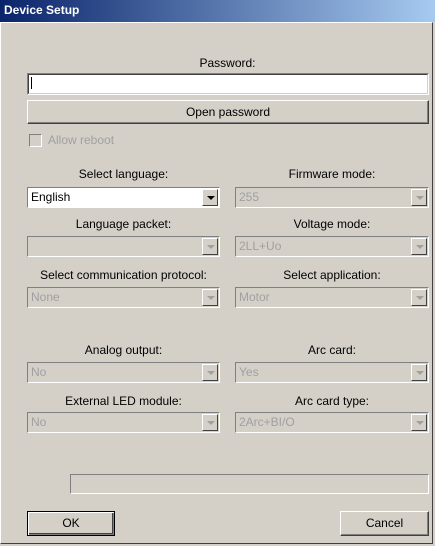  Describe the element at coordinates (123, 275) in the screenshot. I see `communication-protocol-label: Select communication protocol:` at that location.